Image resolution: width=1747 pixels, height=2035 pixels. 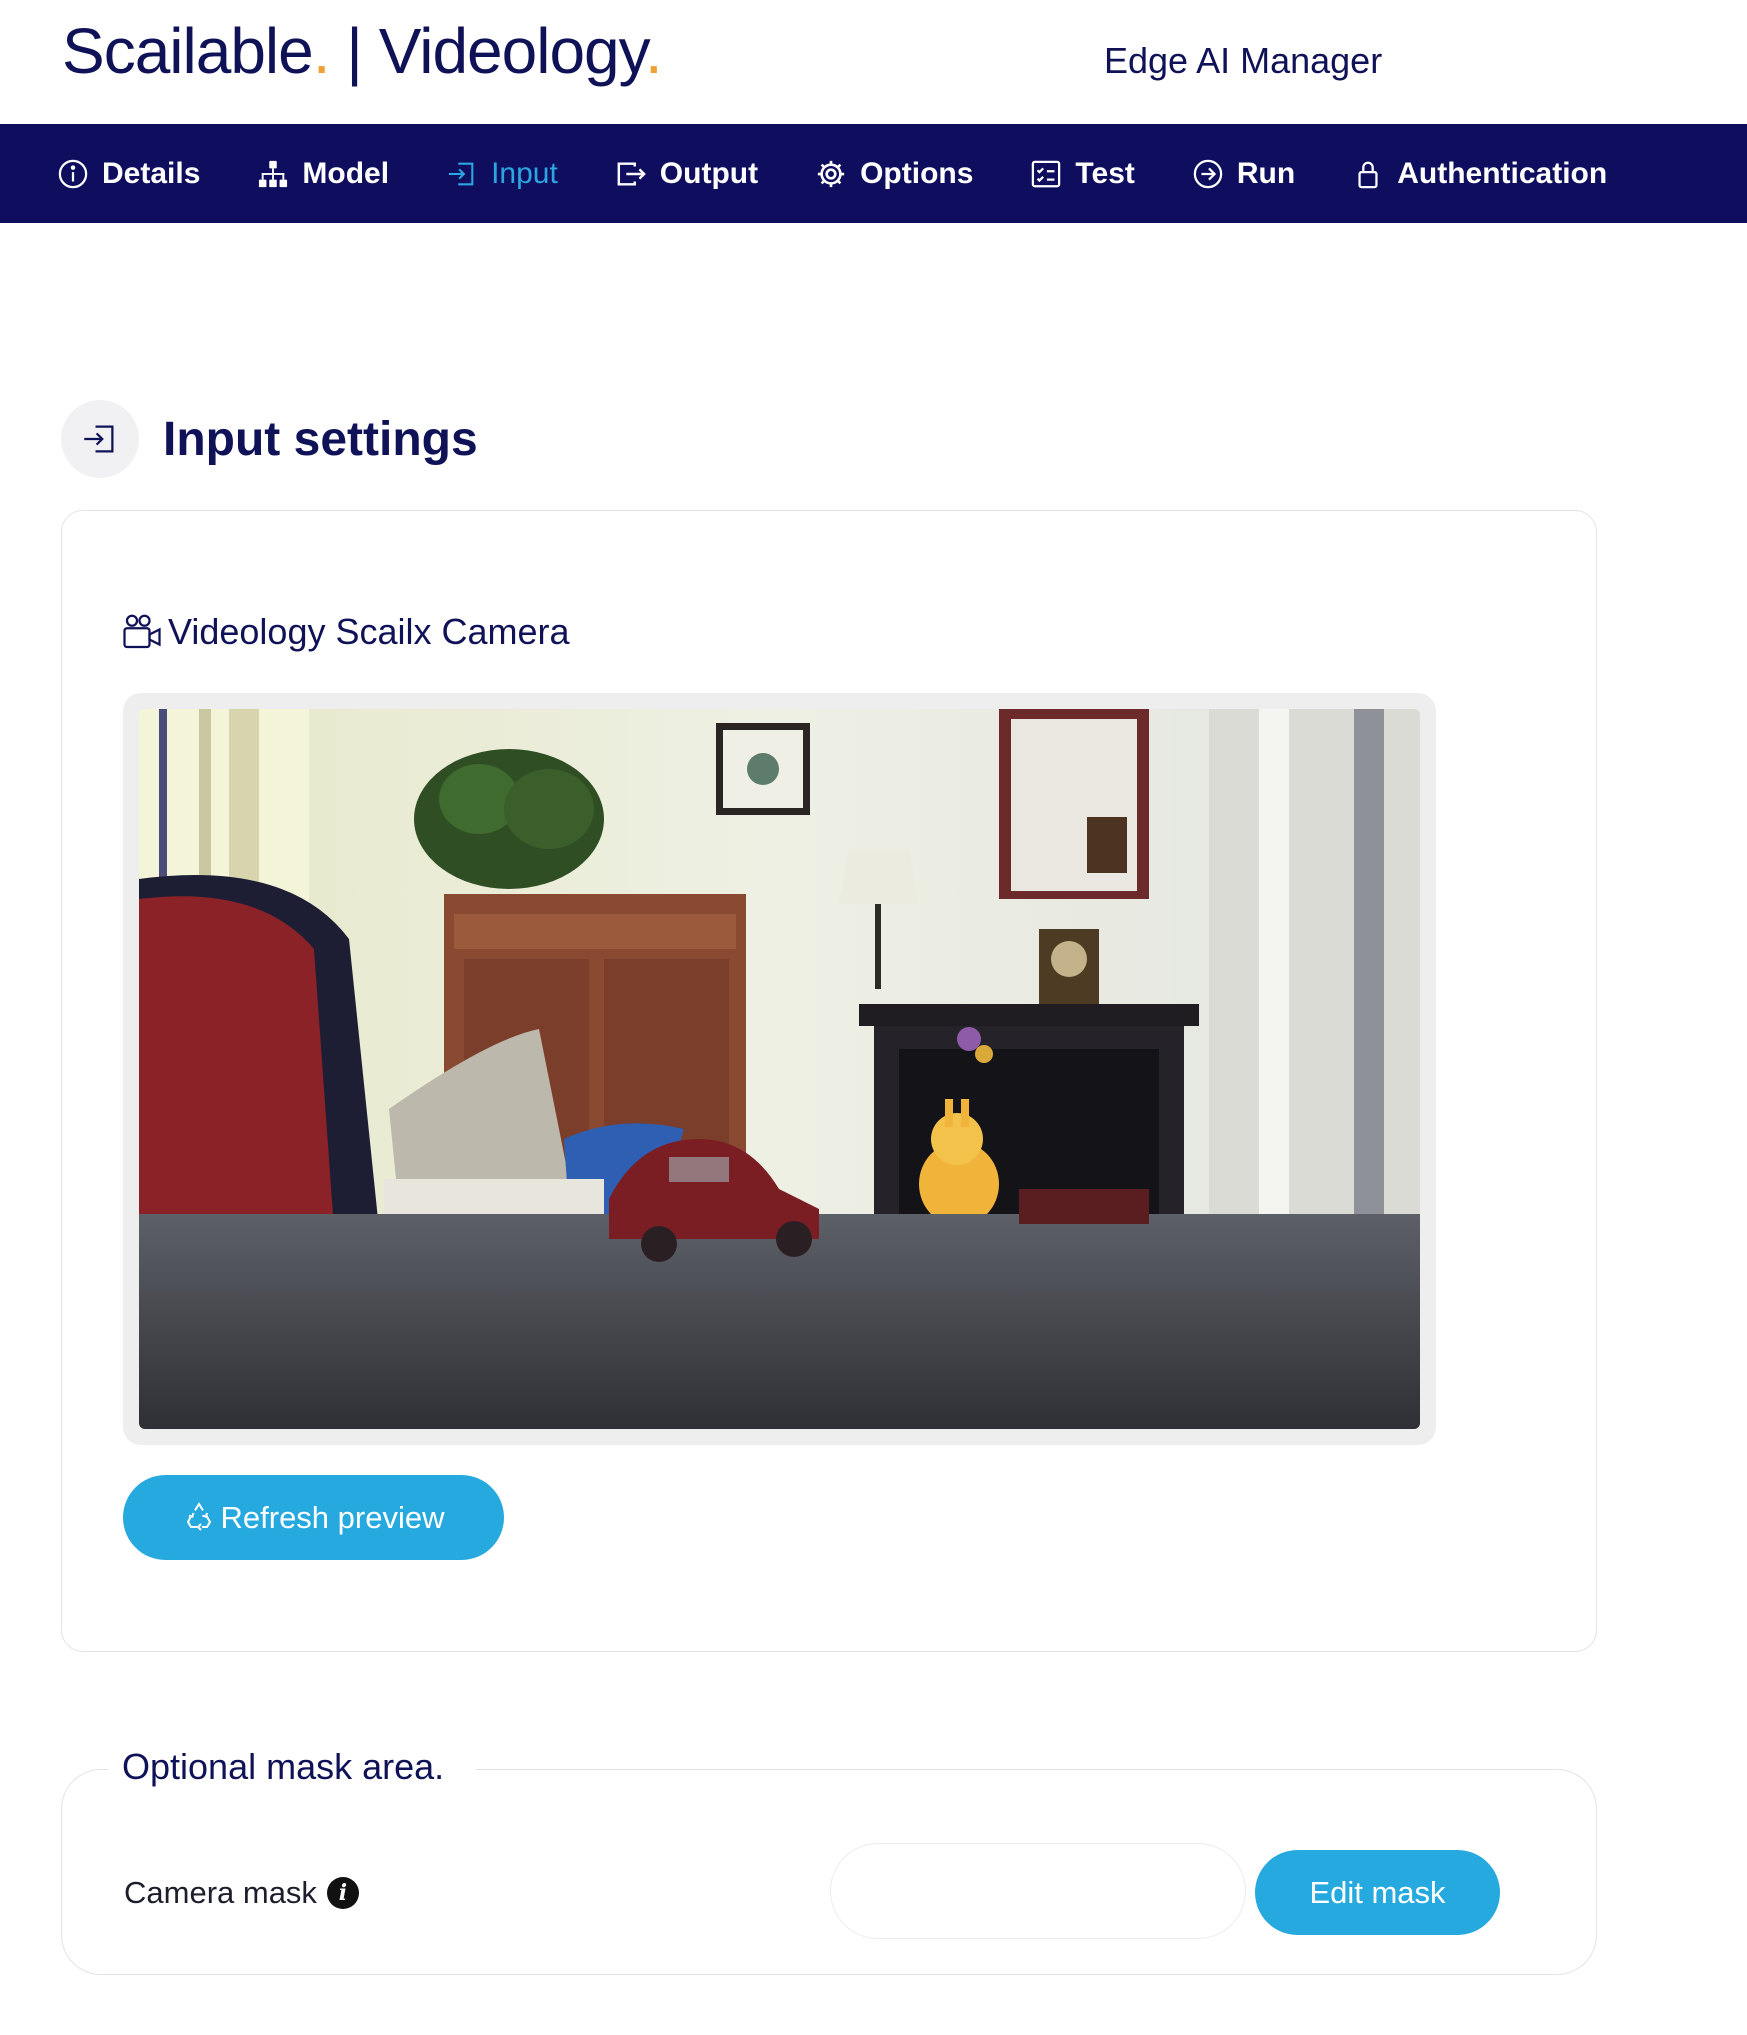 I want to click on info-icon: i, so click(x=342, y=1893).